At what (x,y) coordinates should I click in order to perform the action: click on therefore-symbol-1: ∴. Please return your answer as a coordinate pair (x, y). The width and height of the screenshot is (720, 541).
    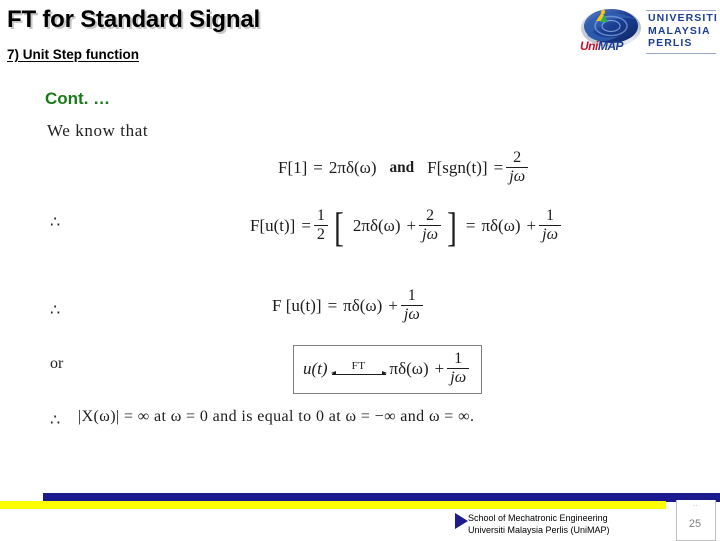
    Looking at the image, I should click on (55, 222).